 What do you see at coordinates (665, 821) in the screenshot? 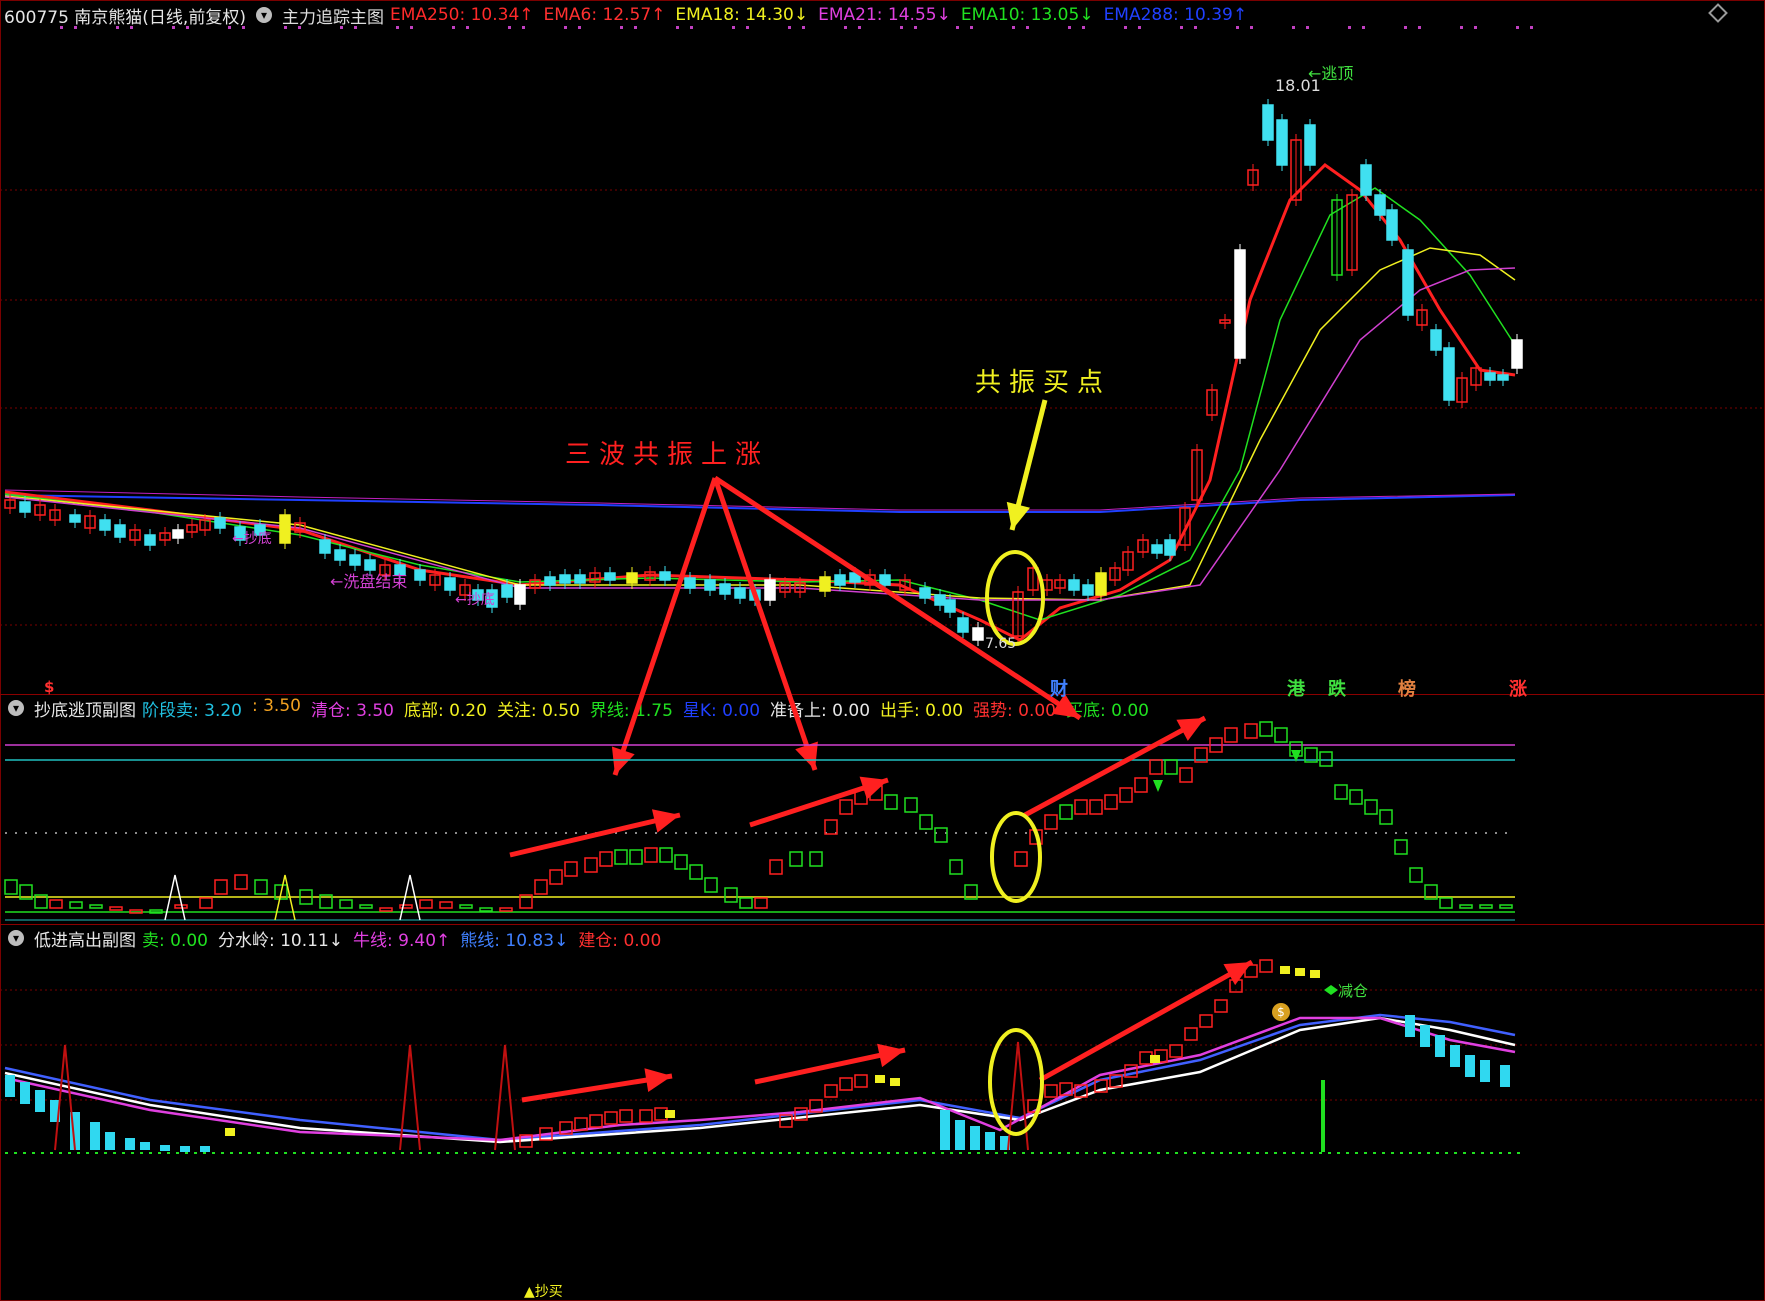
I see `sub1-wave-arrow-1-head` at bounding box center [665, 821].